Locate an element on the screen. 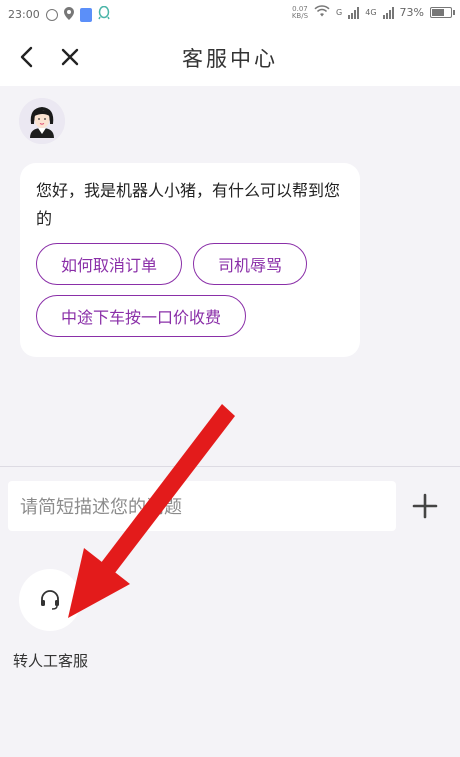 The width and height of the screenshot is (460, 757). header: 客服中心 is located at coordinates (230, 57).